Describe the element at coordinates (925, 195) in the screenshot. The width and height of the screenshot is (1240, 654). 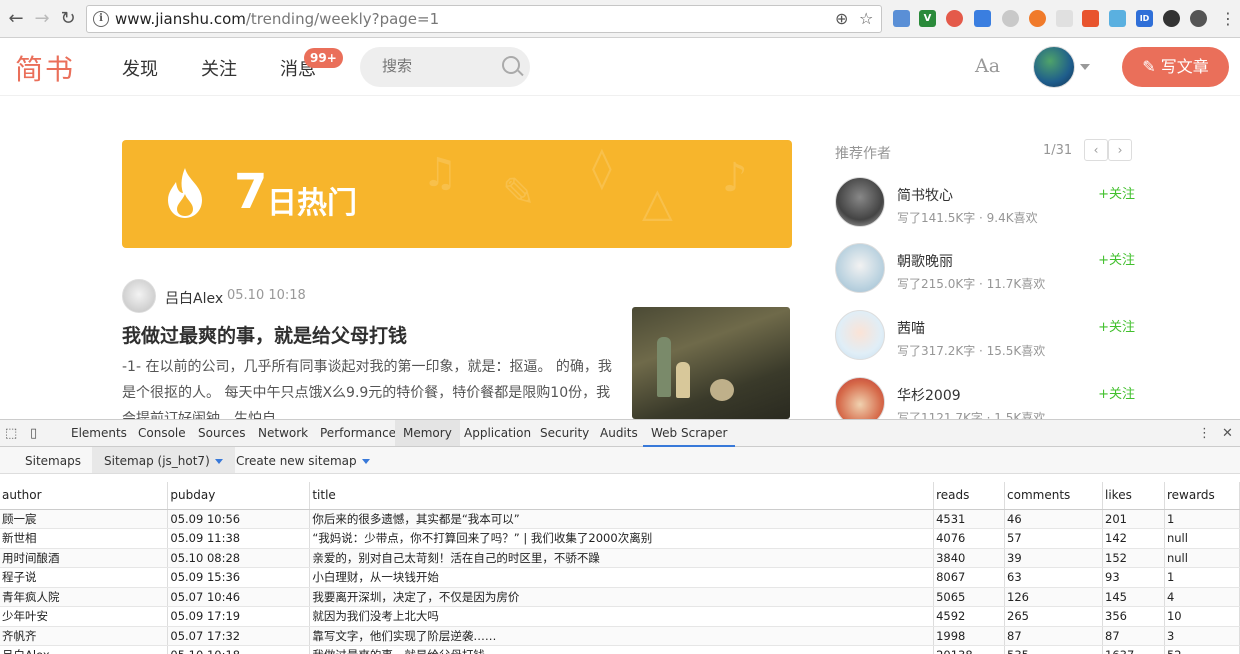
I see `author-name: 简书牧心` at that location.